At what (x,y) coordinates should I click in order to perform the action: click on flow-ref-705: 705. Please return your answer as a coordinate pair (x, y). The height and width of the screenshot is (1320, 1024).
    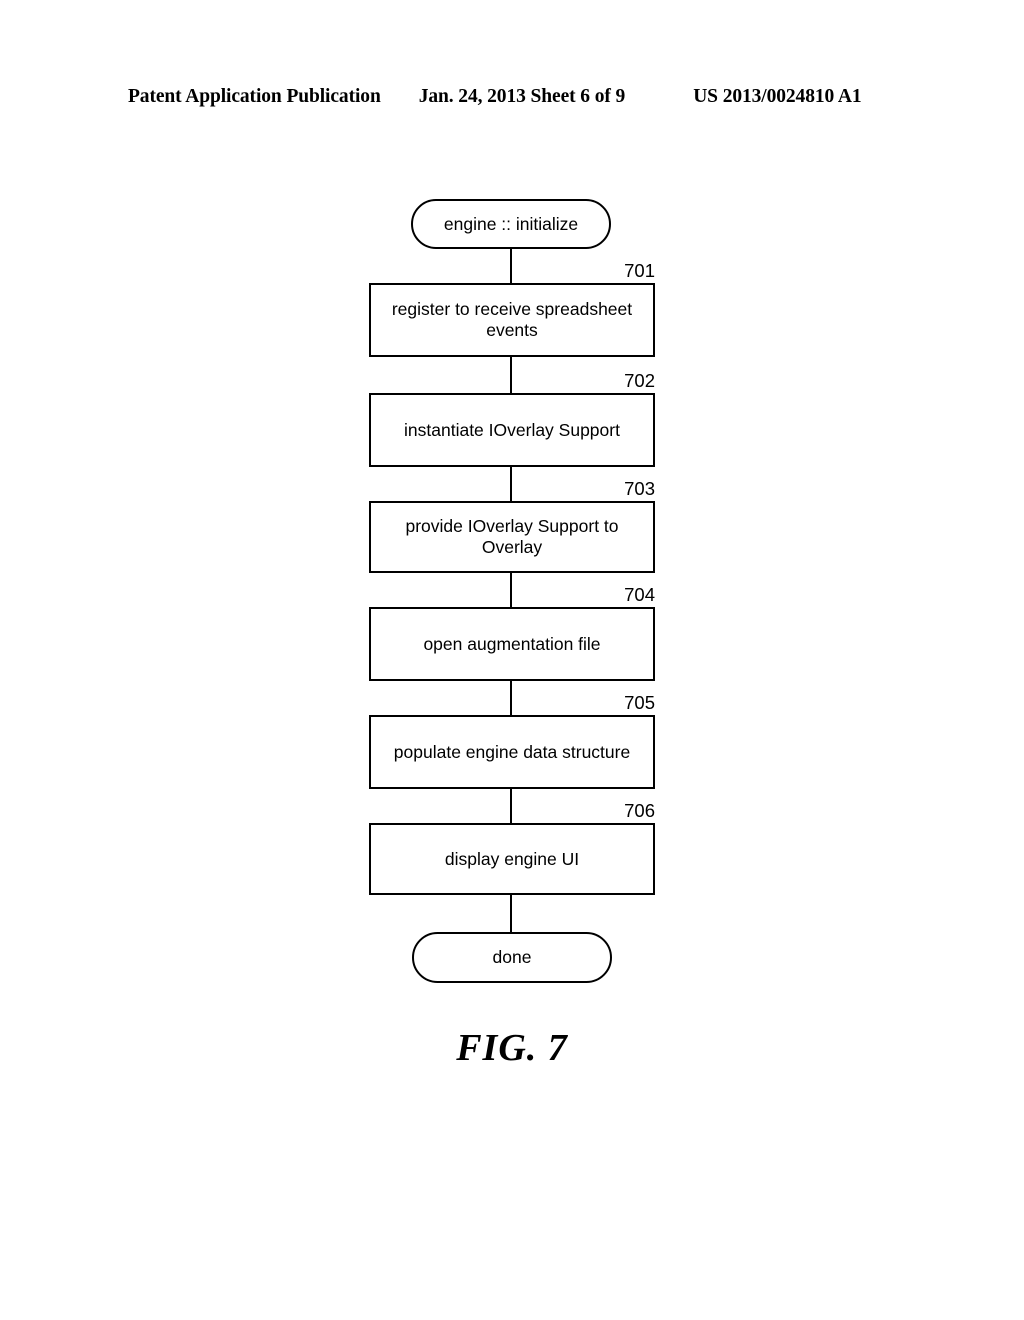
    Looking at the image, I should click on (639, 702).